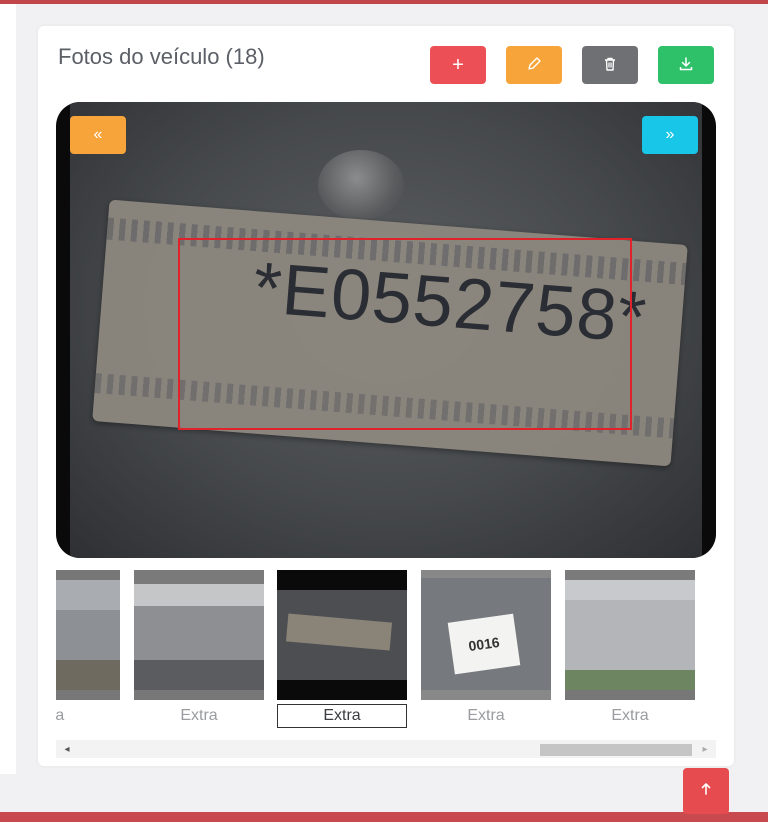  I want to click on thumbnail-card-text: 0016, so click(484, 644).